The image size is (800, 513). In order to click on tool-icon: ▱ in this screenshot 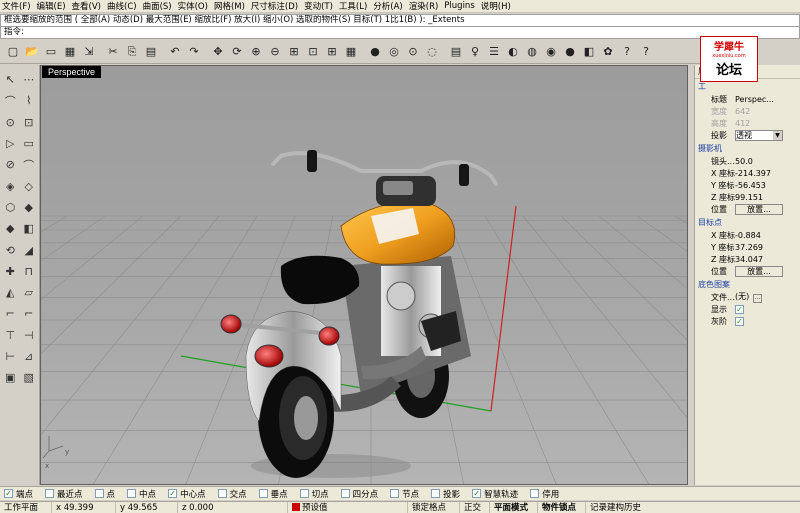, I will do `click(29, 293)`.